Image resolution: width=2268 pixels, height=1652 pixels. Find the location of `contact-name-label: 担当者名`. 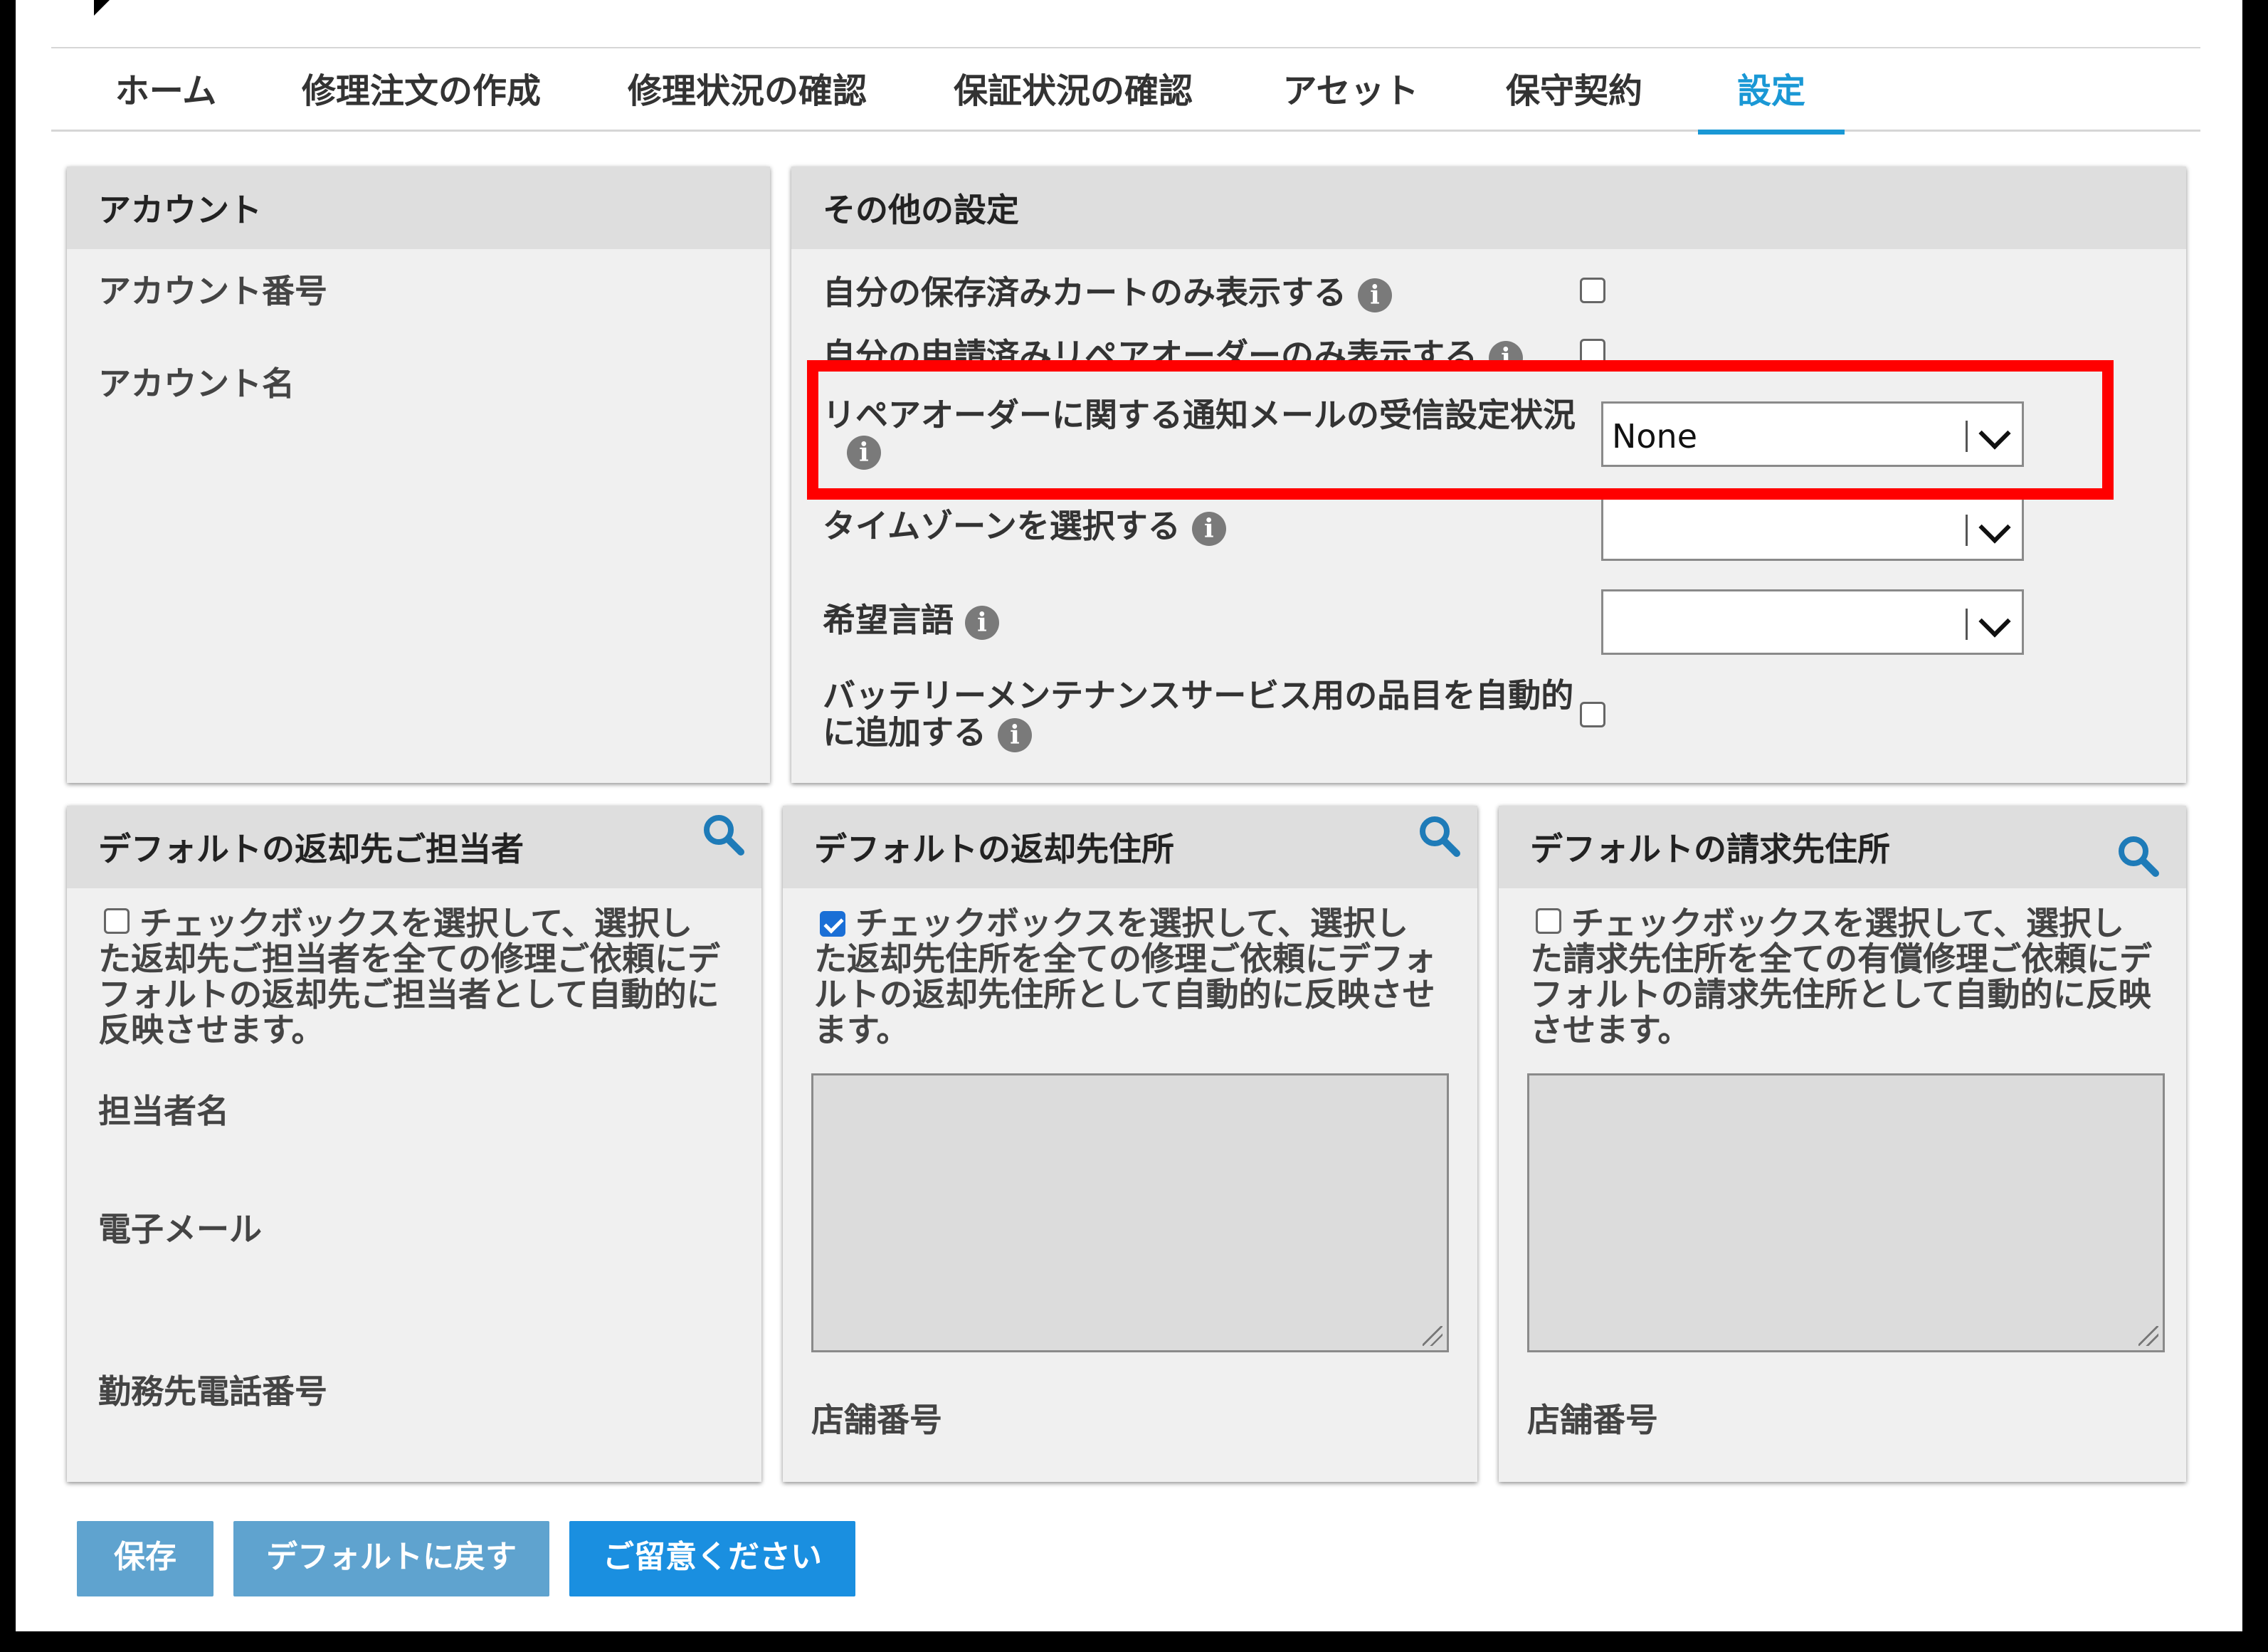

contact-name-label: 担当者名 is located at coordinates (163, 1111).